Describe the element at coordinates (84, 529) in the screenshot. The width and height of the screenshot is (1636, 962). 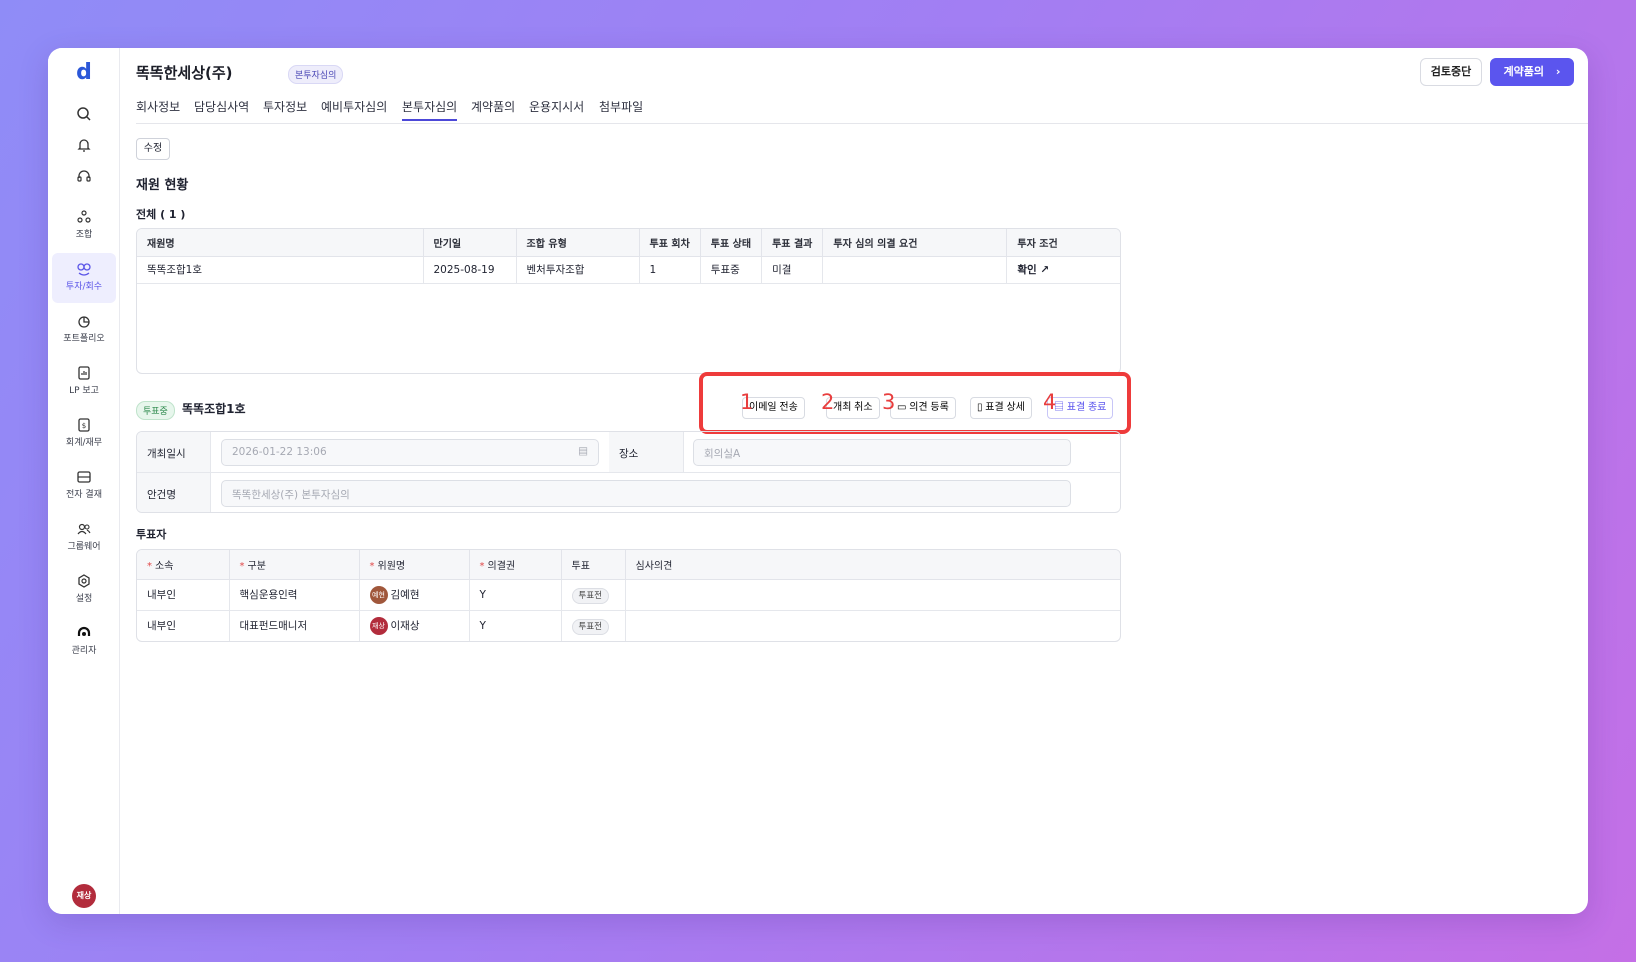
I see `groupware-icon` at that location.